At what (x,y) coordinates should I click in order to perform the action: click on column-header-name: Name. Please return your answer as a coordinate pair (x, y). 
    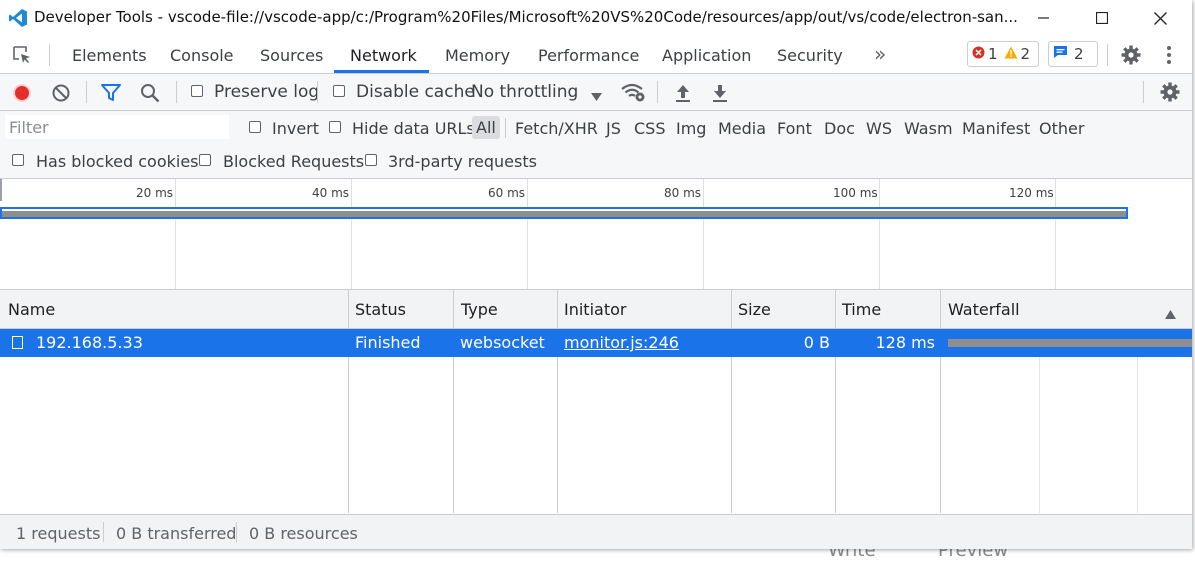
    Looking at the image, I should click on (31, 309).